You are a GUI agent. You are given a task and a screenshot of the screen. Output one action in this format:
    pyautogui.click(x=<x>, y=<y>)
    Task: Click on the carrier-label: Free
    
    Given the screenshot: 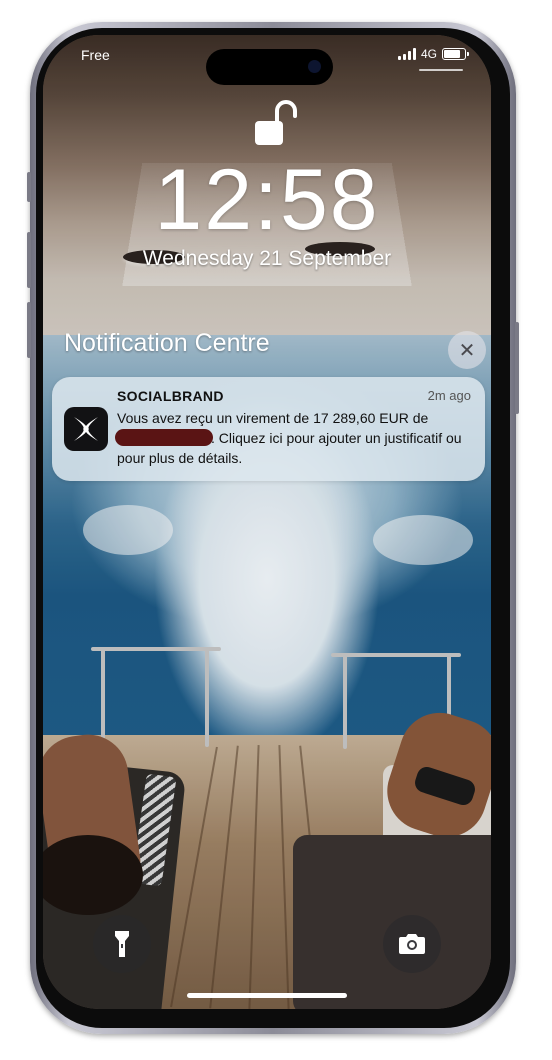 What is the action you would take?
    pyautogui.click(x=95, y=55)
    